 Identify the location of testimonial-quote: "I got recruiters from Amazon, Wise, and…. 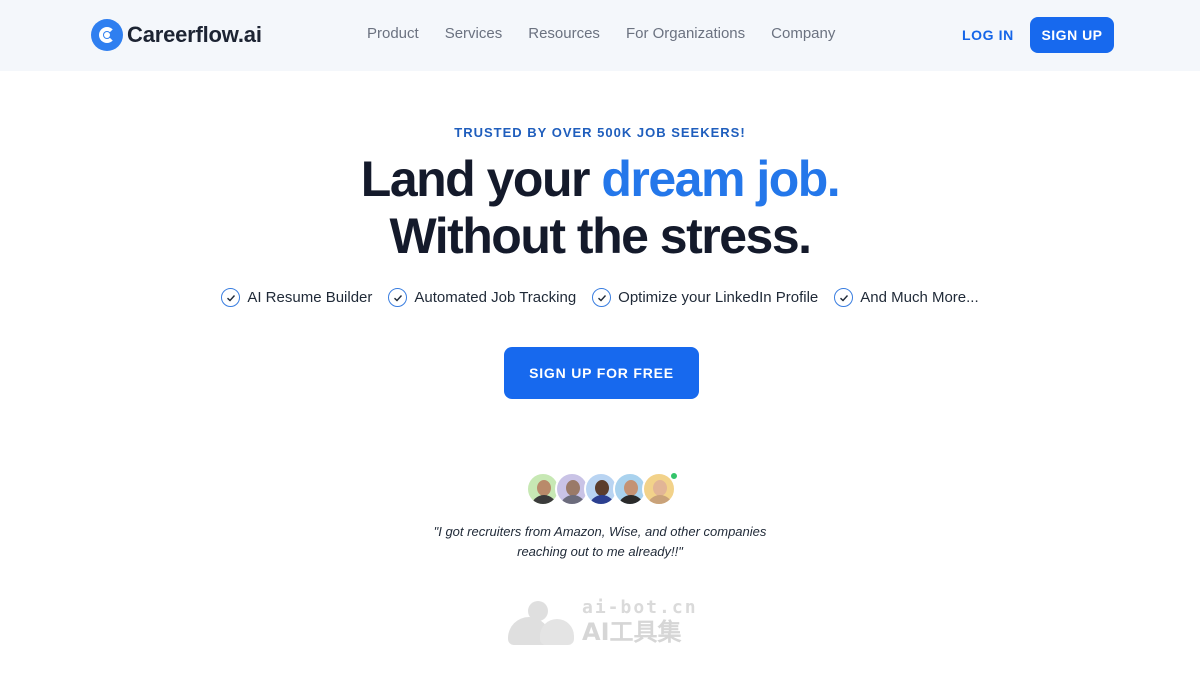
(600, 542).